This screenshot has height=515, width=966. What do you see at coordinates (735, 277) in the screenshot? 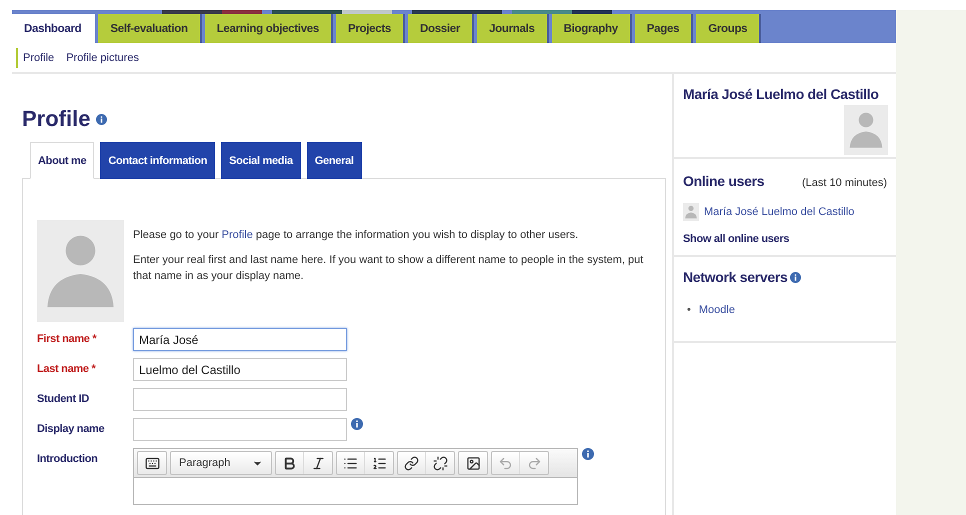
I see `network-servers-heading: Network servers` at bounding box center [735, 277].